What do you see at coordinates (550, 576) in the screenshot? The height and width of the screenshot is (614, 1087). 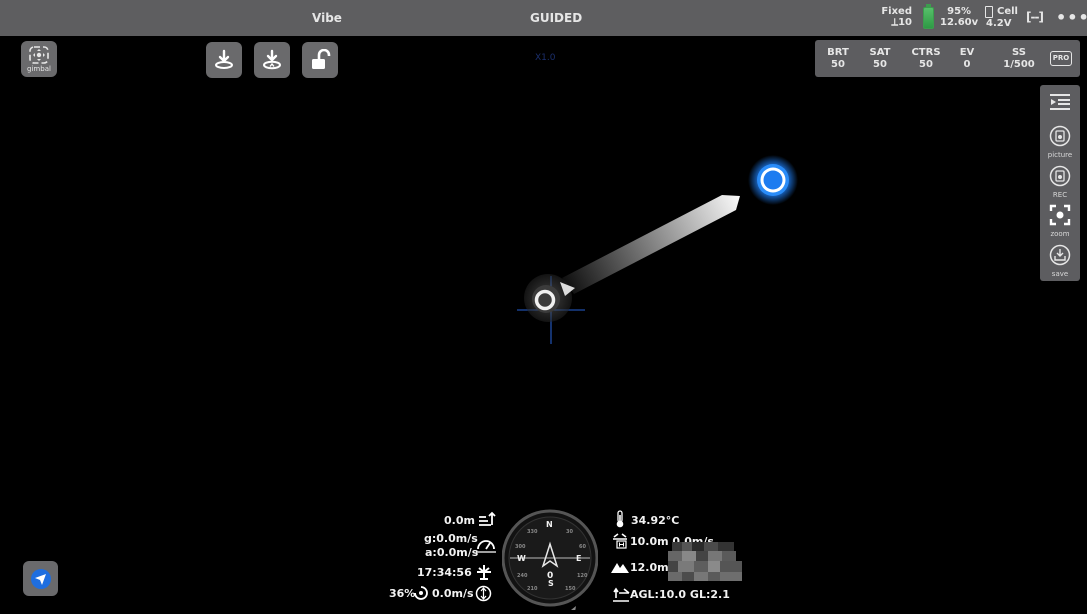 I see `heading-value: 0` at bounding box center [550, 576].